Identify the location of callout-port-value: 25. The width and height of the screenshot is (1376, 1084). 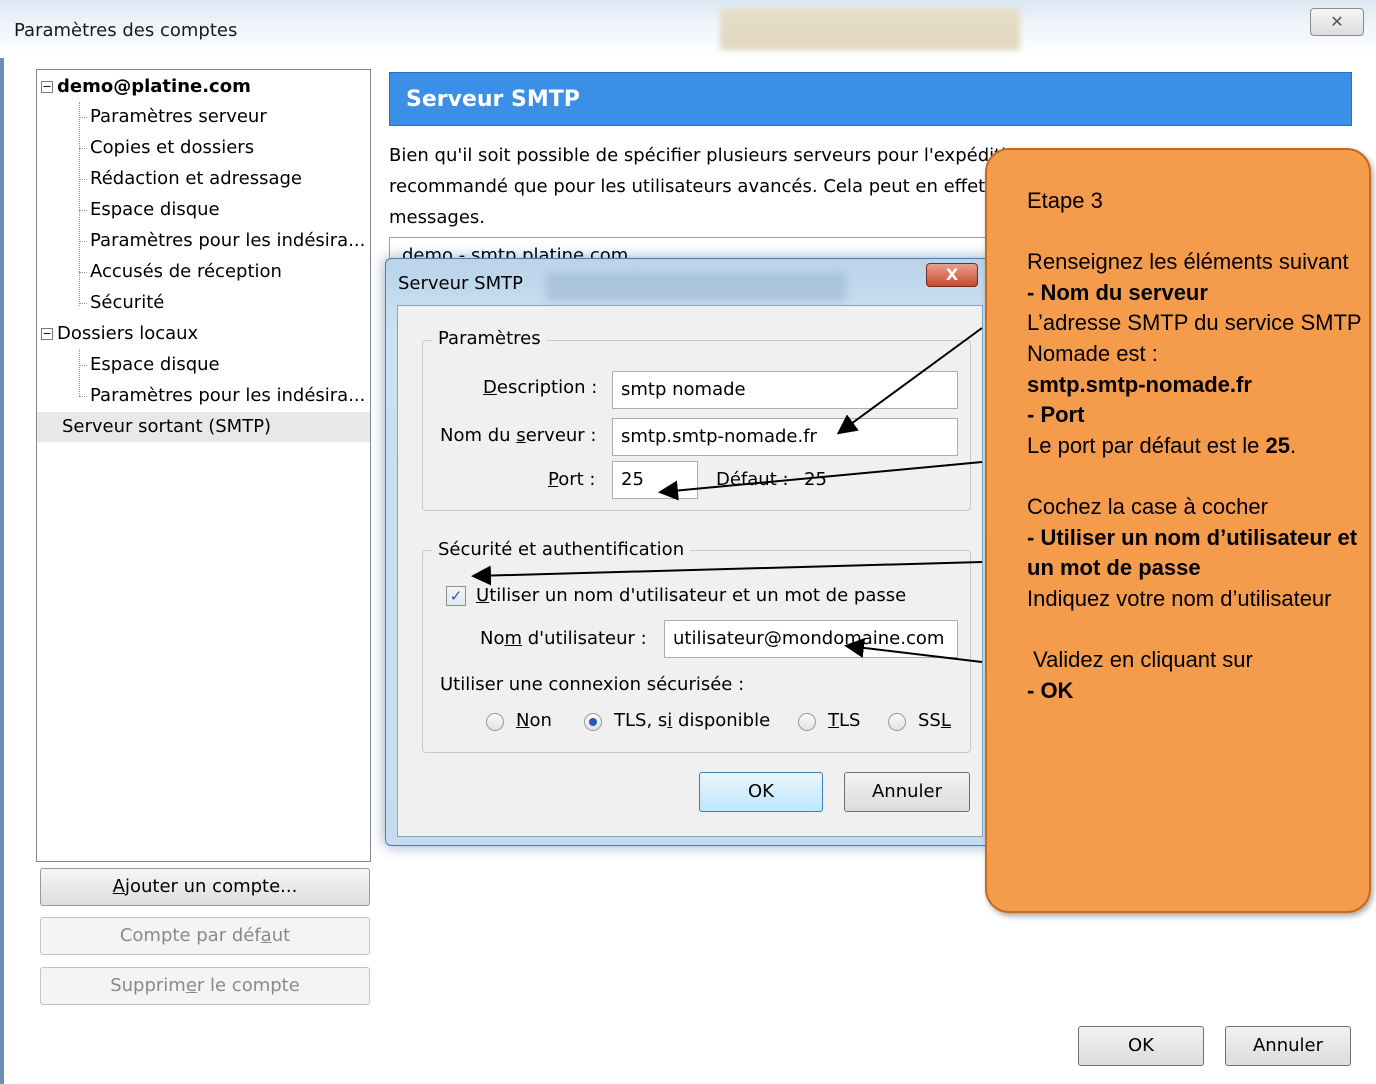
(1277, 445).